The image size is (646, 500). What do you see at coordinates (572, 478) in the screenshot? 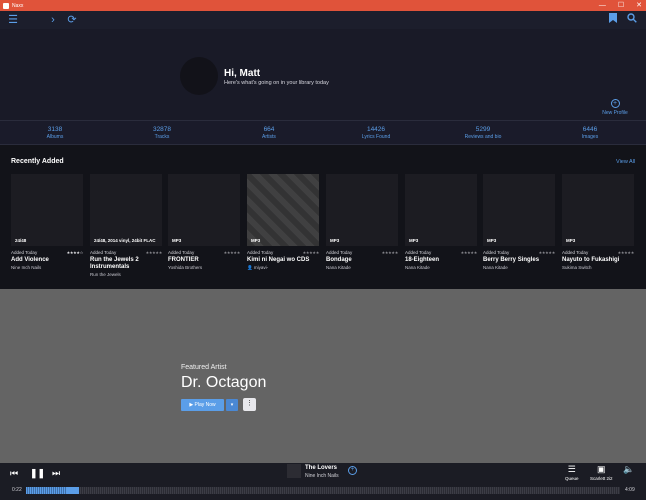
I see `queue-label: Queue` at bounding box center [572, 478].